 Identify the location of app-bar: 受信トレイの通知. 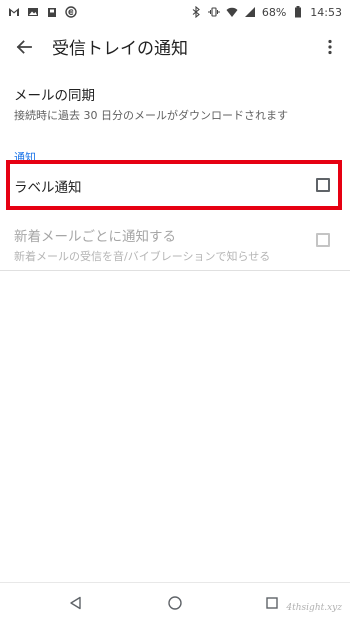
(175, 46).